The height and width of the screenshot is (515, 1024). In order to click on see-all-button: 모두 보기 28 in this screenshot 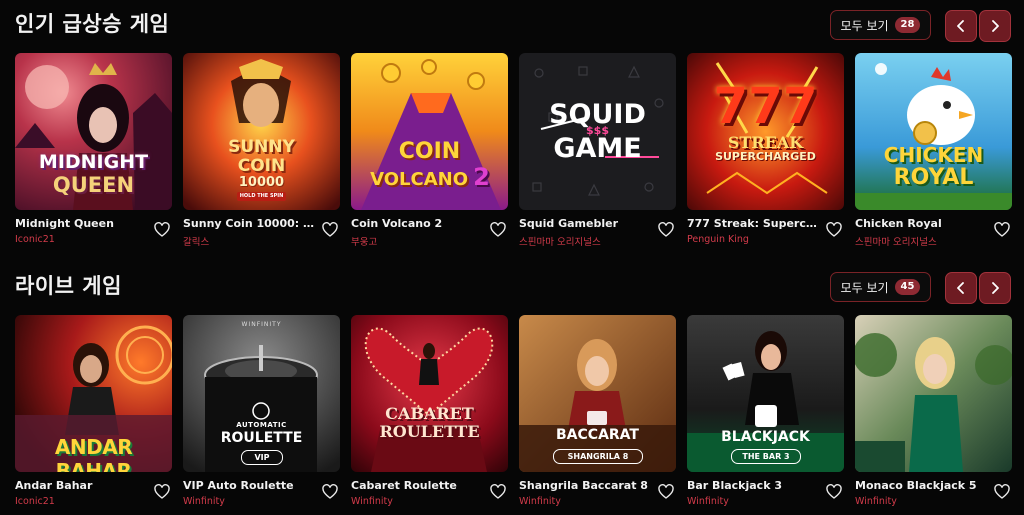, I will do `click(880, 25)`.